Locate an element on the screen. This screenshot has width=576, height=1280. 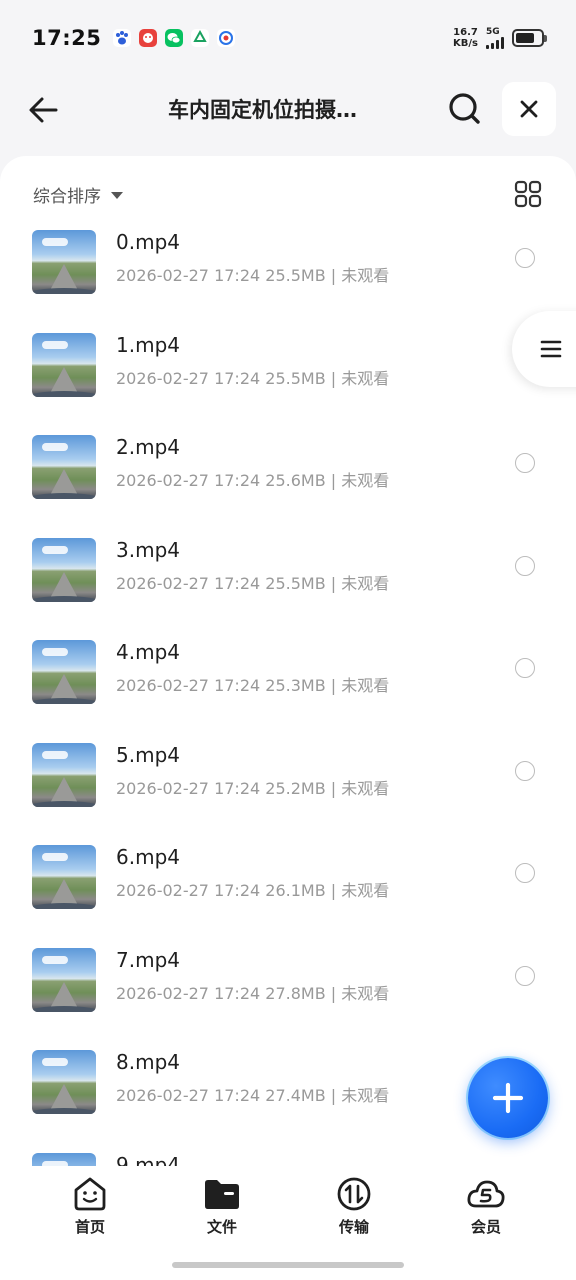
file-meta: 2026-02-27 17:24 26.1MB | 未观看 is located at coordinates (253, 890).